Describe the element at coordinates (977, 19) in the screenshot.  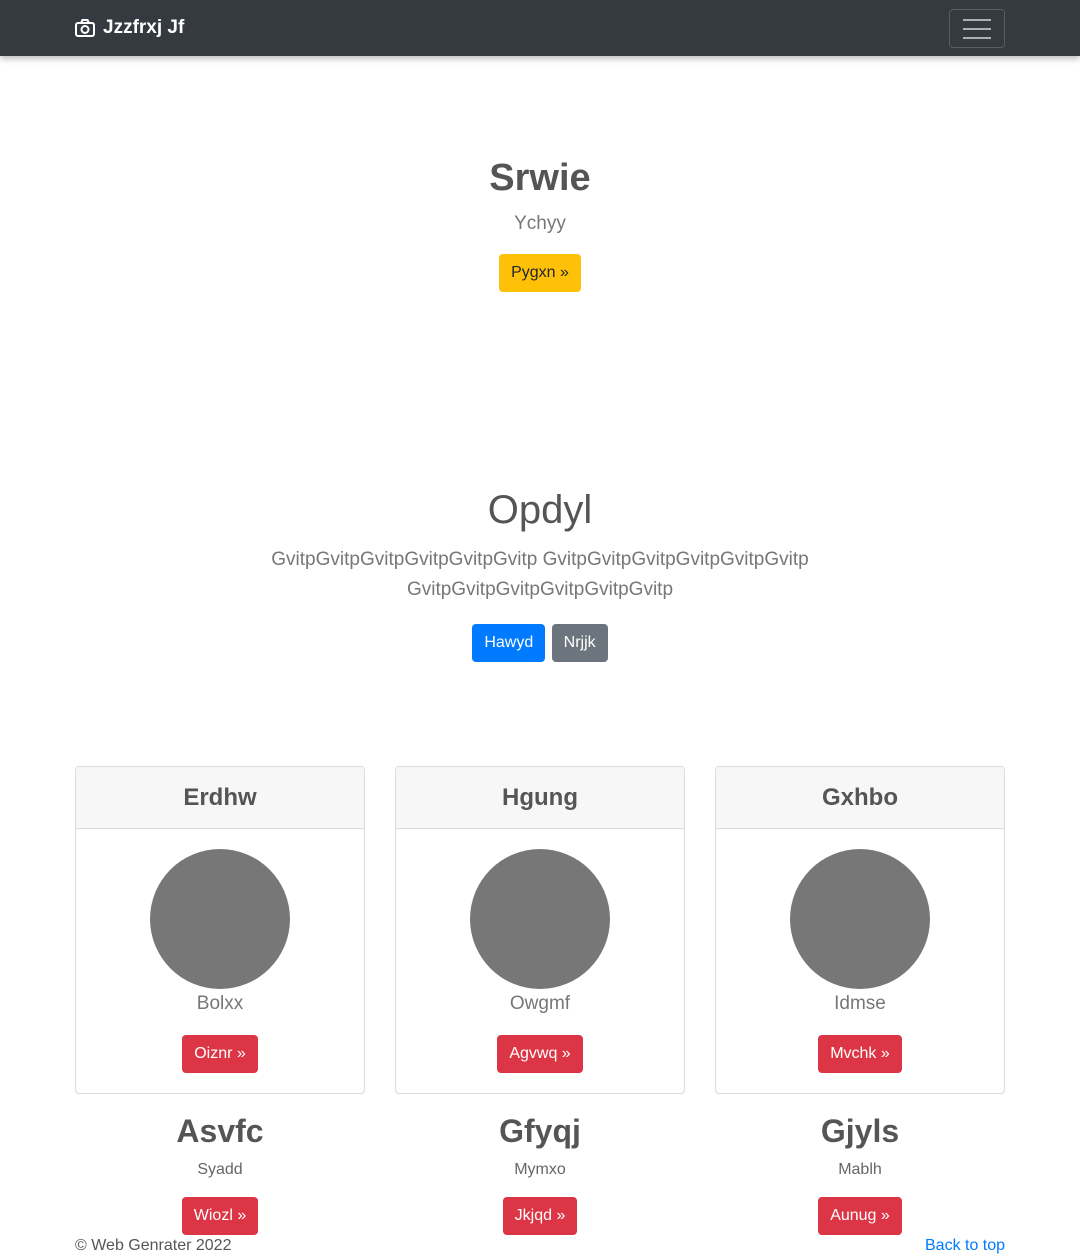
I see `hamburger-icon` at that location.